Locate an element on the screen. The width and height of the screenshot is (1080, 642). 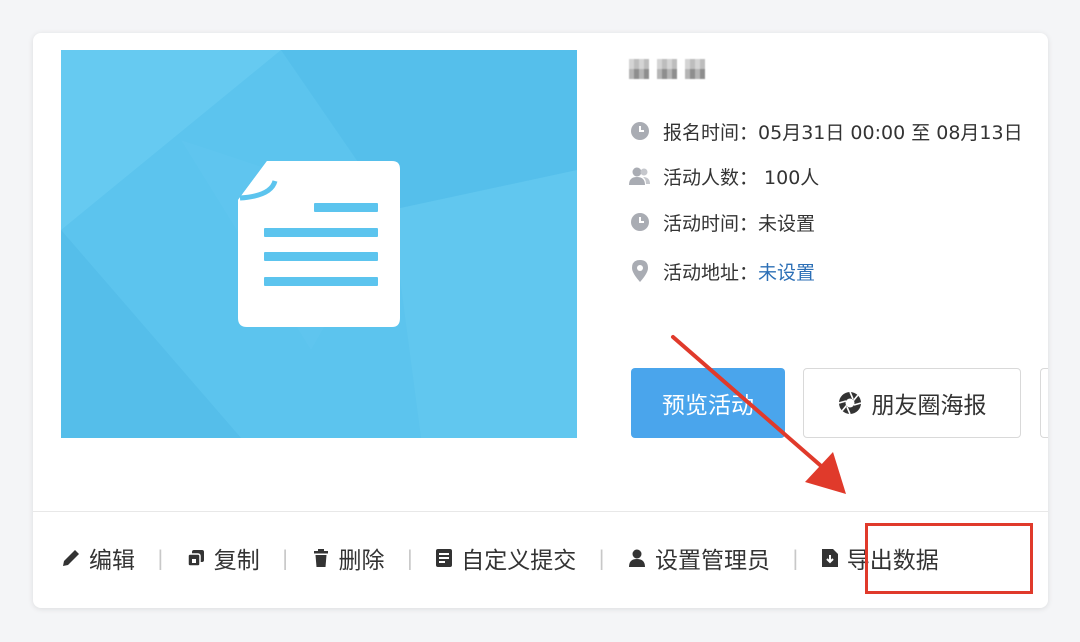
edit-action: 编辑 is located at coordinates (98, 558).